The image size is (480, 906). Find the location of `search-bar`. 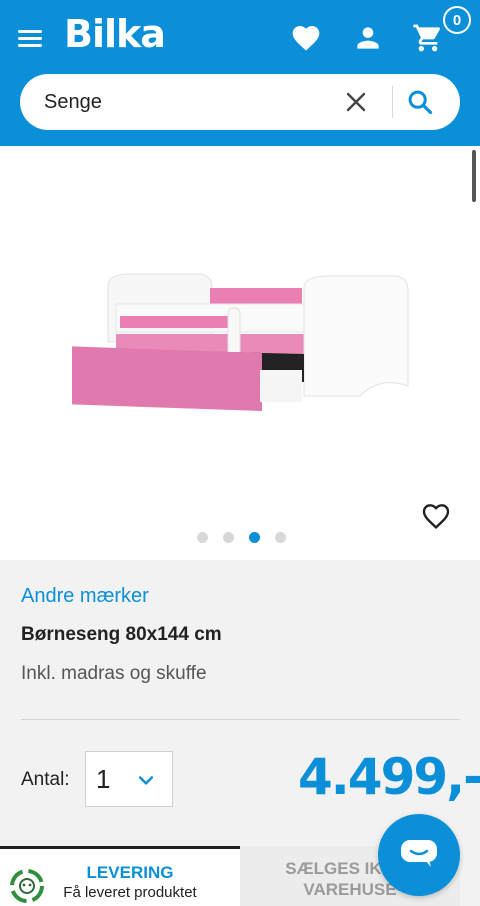

search-bar is located at coordinates (240, 102).